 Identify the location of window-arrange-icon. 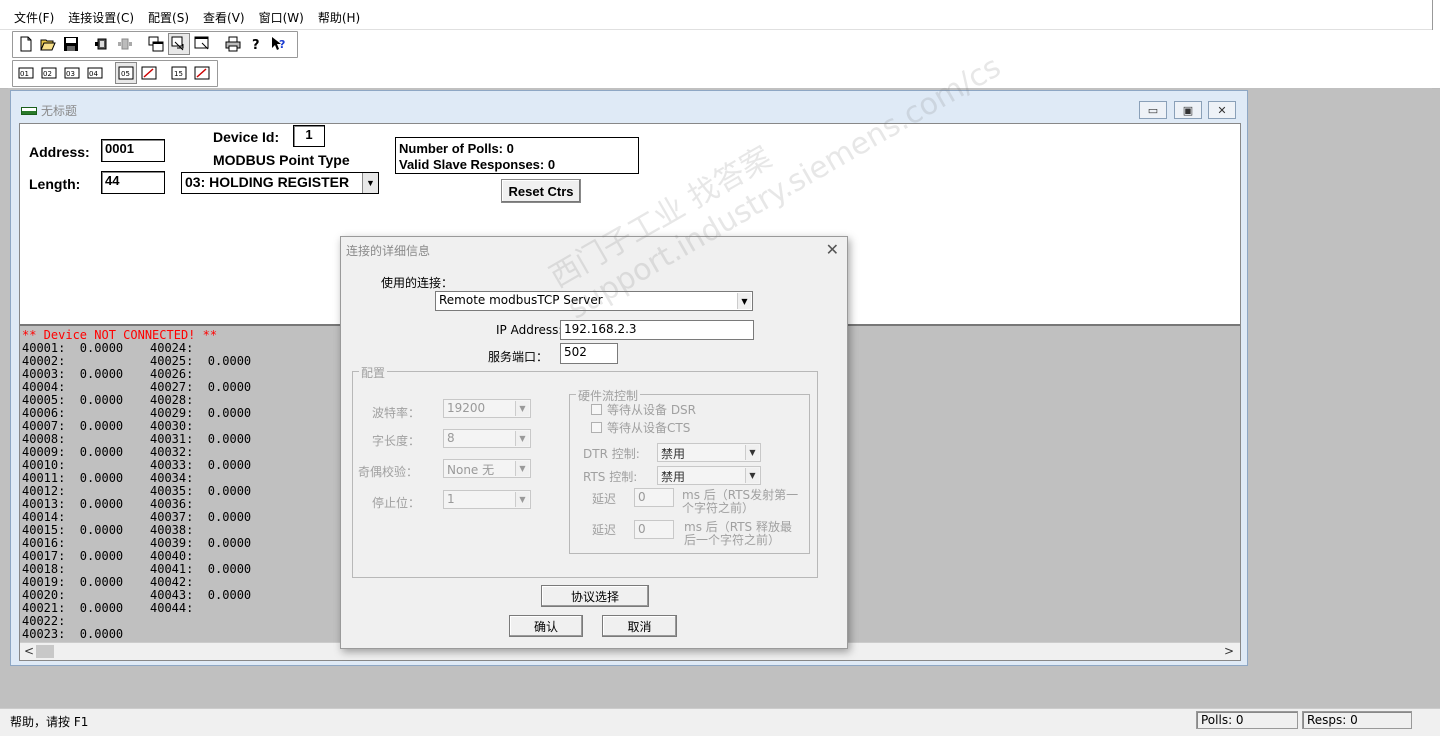
(202, 44).